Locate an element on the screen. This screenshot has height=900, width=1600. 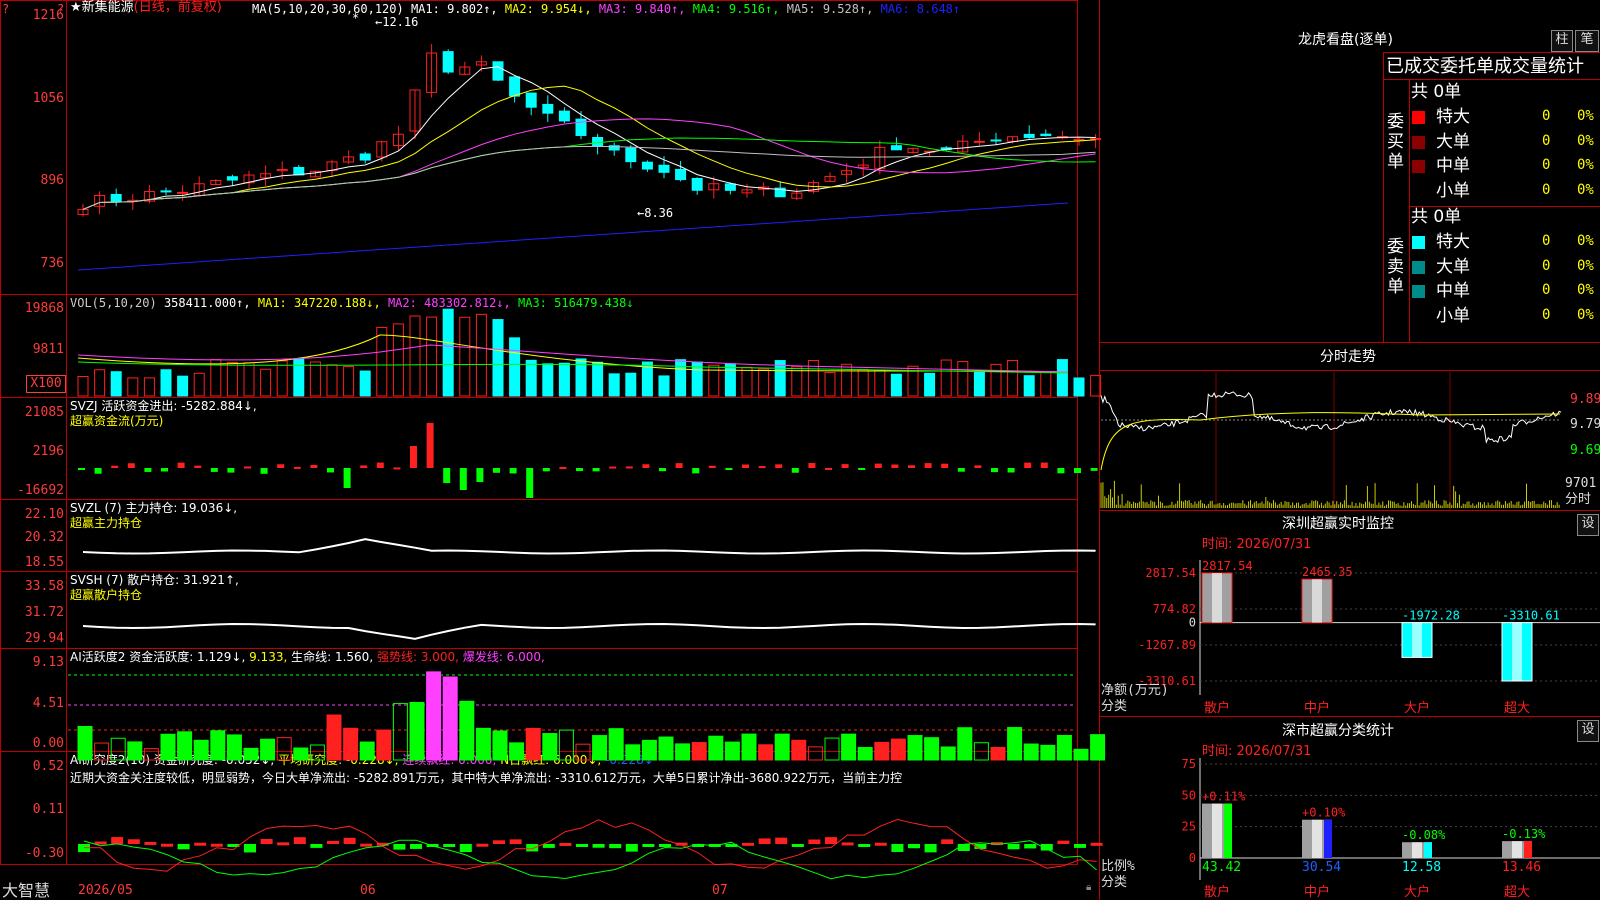
ai-activity-bar is located at coordinates (1098, 747).